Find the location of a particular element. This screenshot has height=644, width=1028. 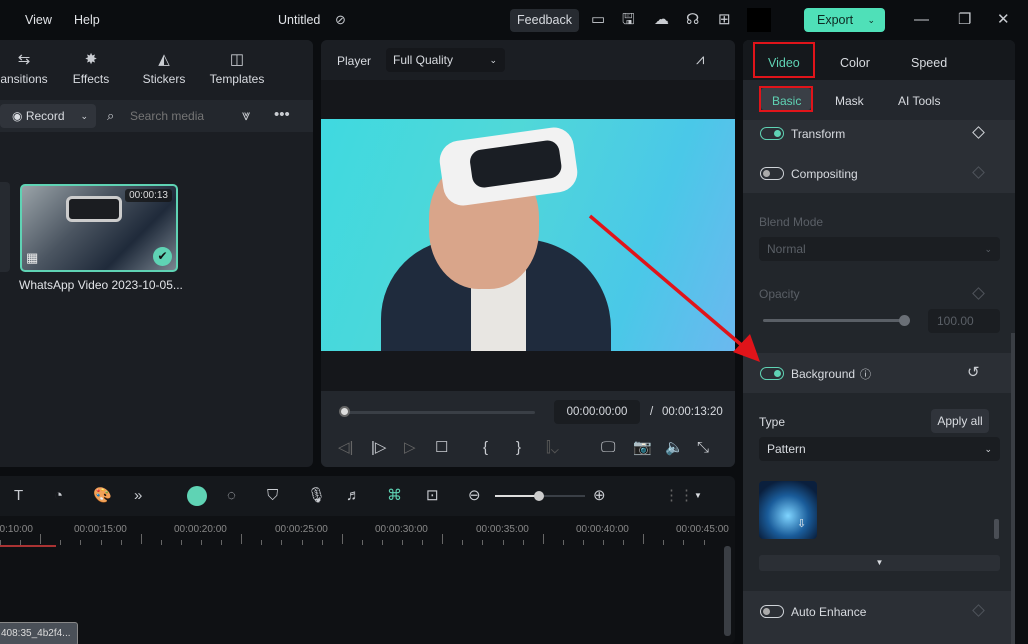

annotation-arrow is located at coordinates (674, 288).